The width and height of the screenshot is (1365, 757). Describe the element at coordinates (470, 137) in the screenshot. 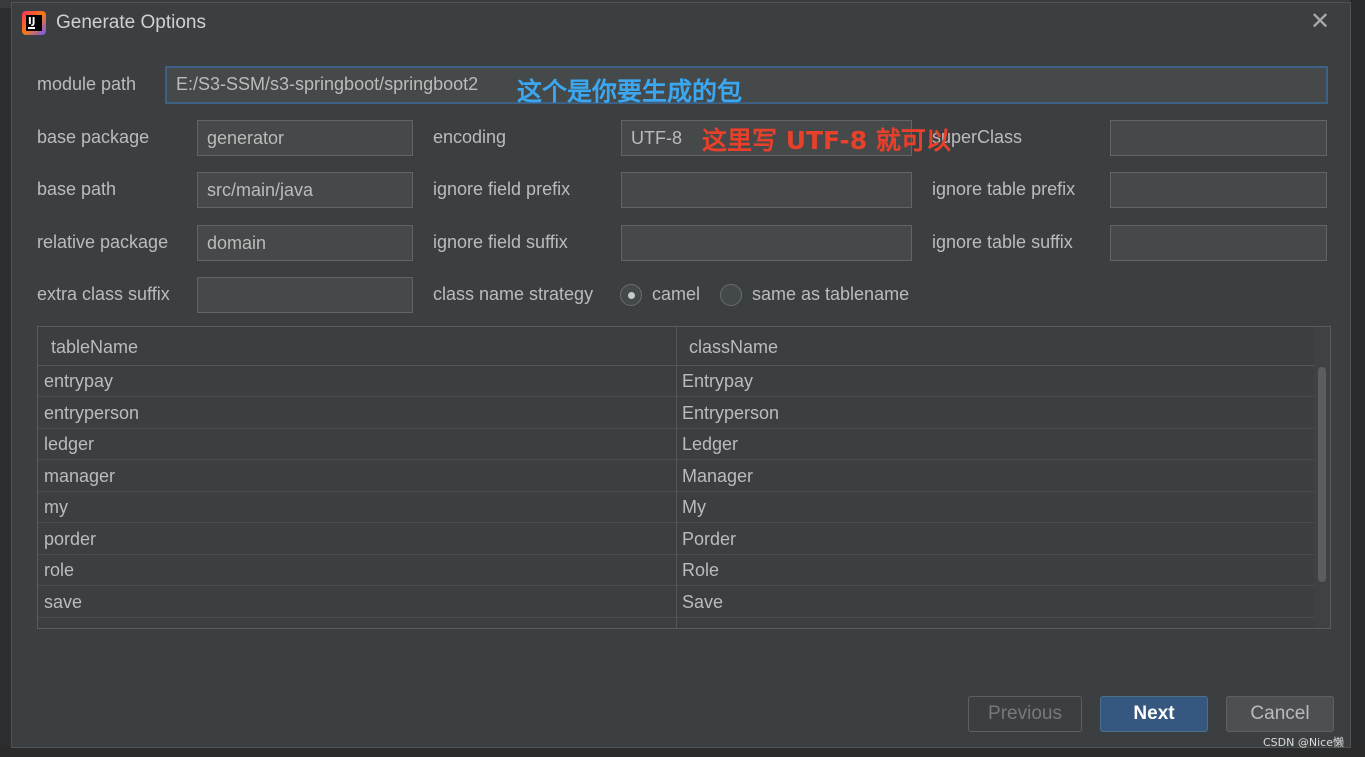

I see `encoding-label: encoding` at that location.